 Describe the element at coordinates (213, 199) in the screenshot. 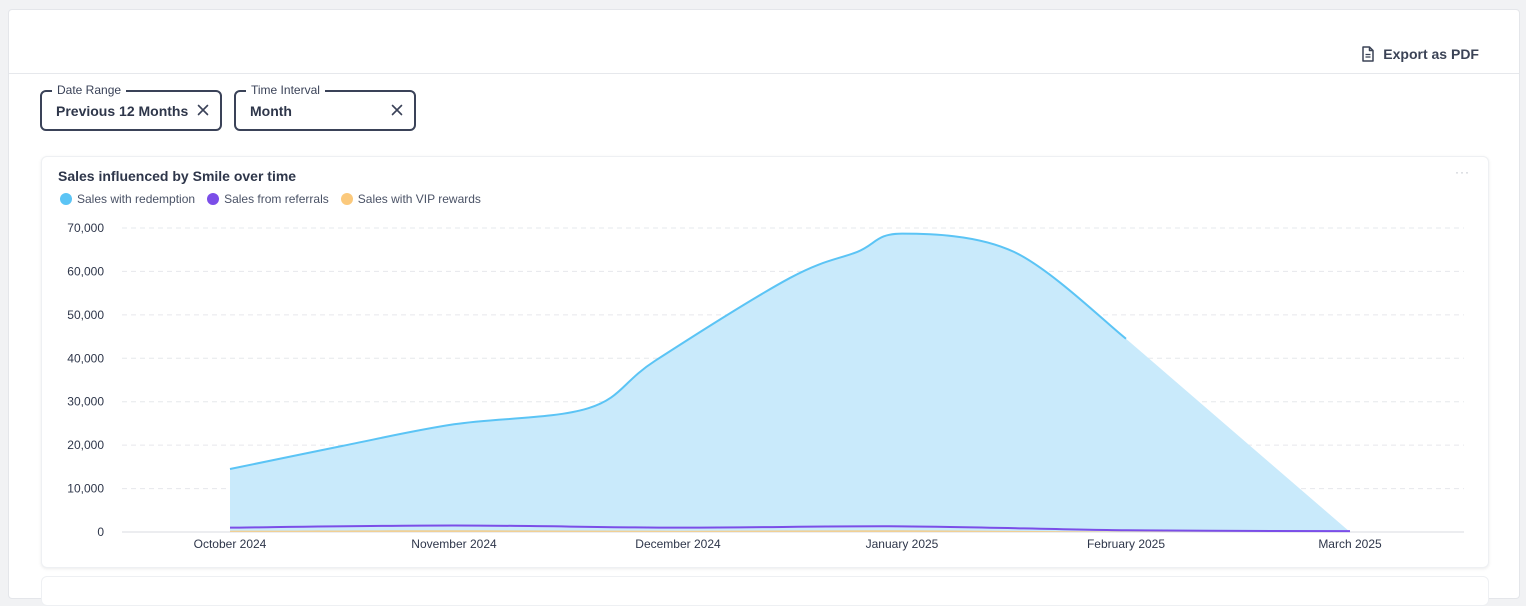

I see `legend-dot-referrals` at that location.